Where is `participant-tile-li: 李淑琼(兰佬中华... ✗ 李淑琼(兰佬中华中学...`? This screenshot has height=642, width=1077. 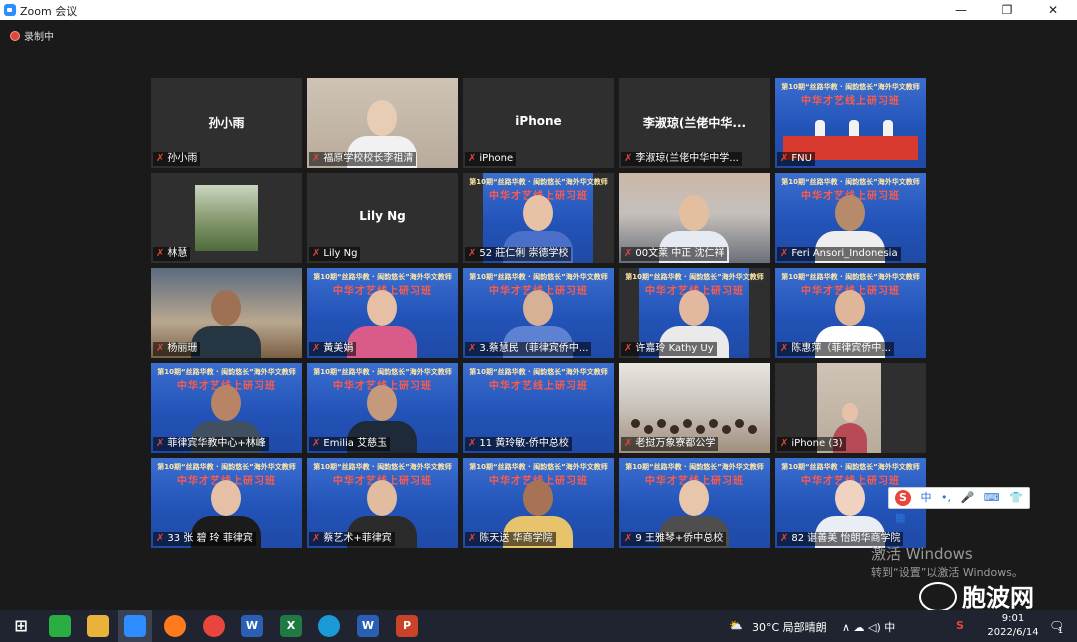
participant-tile-li: 李淑琼(兰佬中华... ✗ 李淑琼(兰佬中华中学... is located at coordinates (694, 123).